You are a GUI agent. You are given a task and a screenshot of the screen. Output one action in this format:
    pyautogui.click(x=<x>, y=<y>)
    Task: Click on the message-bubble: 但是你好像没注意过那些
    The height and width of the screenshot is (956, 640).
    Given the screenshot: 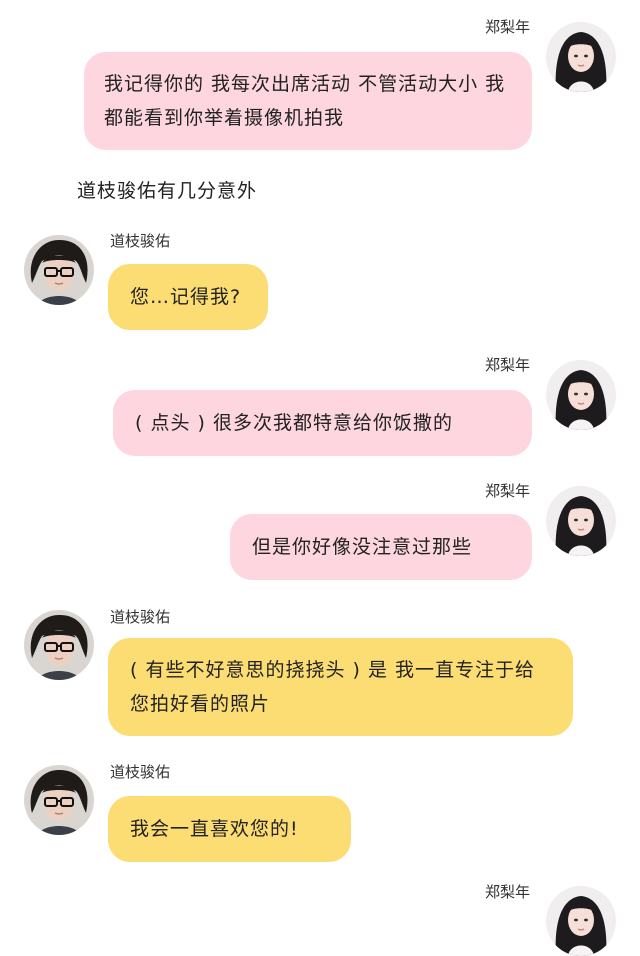 What is the action you would take?
    pyautogui.click(x=381, y=547)
    